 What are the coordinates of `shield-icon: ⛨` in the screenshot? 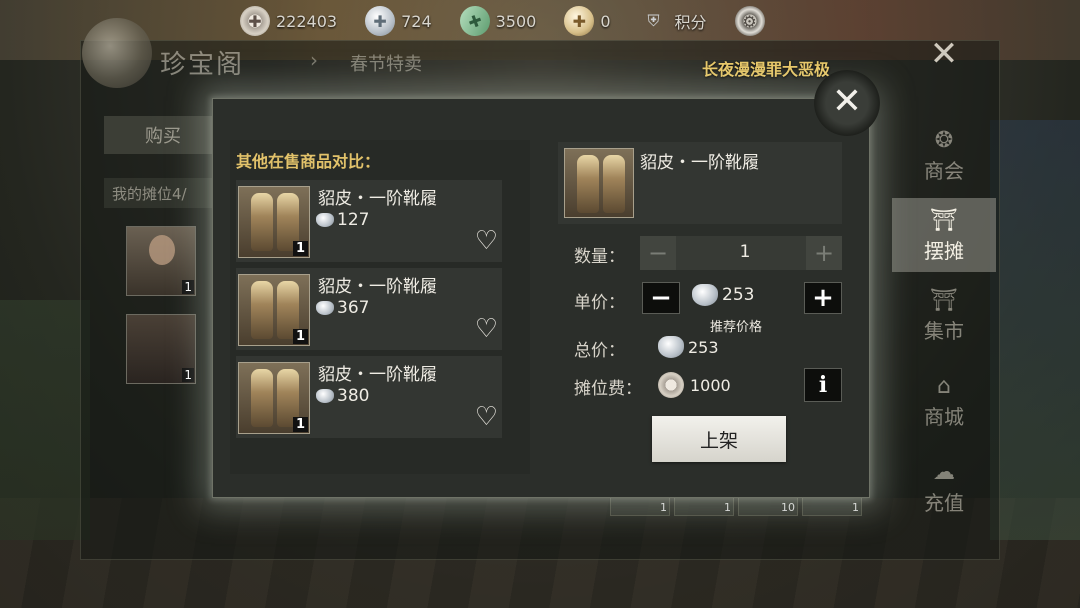 It's located at (653, 20).